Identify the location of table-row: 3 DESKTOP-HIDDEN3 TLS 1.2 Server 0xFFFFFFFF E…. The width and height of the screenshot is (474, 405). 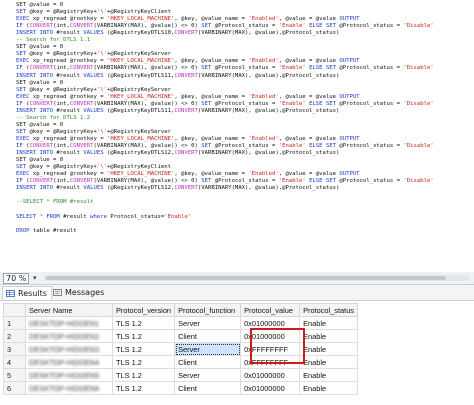
(181, 349).